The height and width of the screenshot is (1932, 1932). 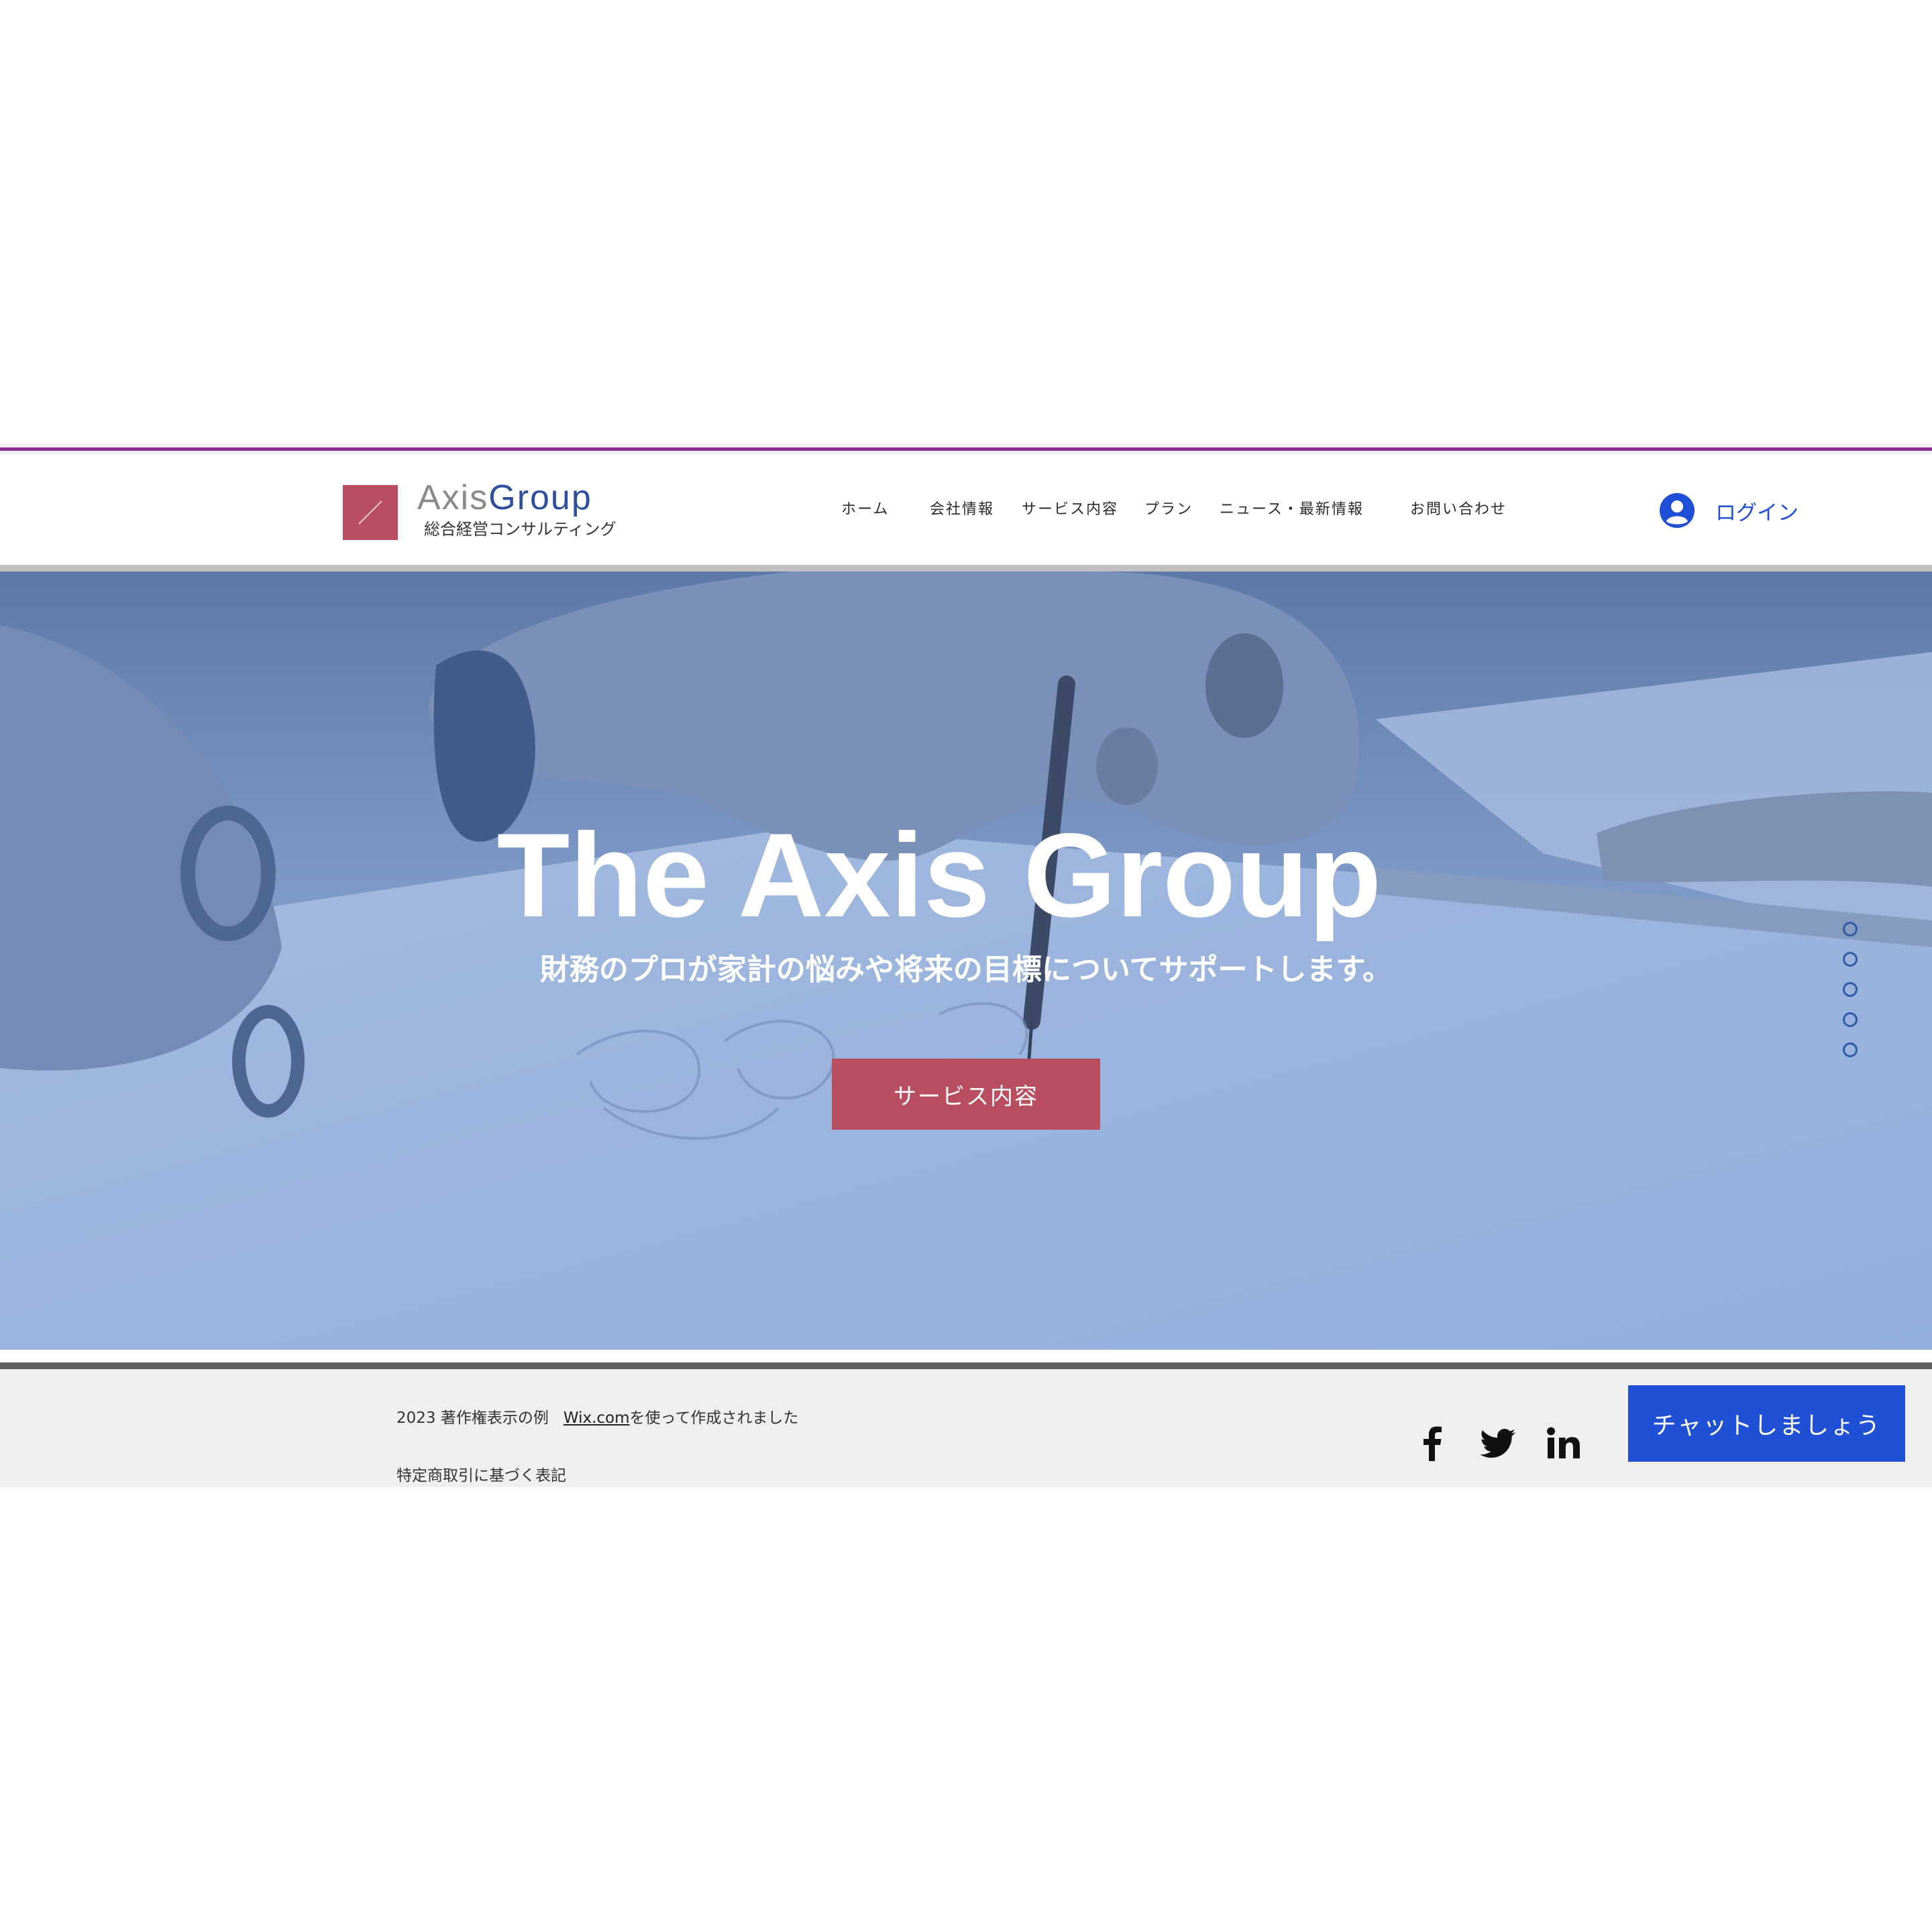 What do you see at coordinates (966, 970) in the screenshot?
I see `hero-subtitle: 財務のプロが家計の悩みや将来の目標についてサポートします。` at bounding box center [966, 970].